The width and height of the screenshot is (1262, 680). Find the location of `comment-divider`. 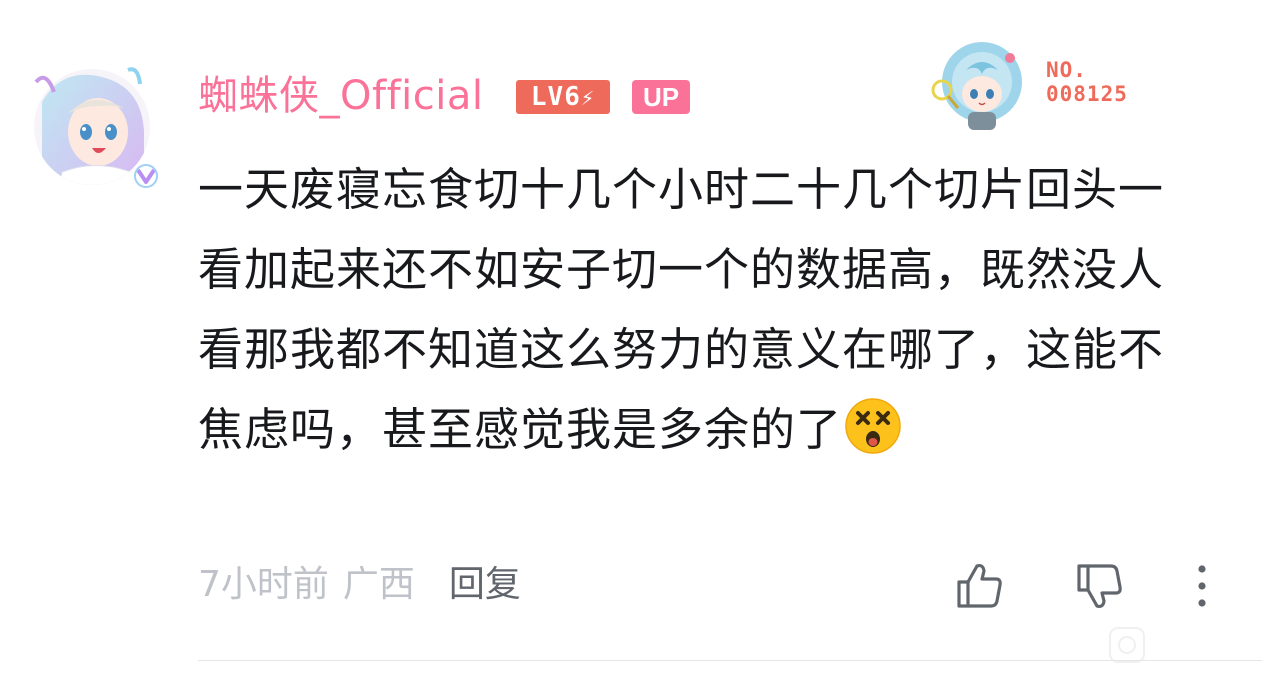

comment-divider is located at coordinates (730, 660).